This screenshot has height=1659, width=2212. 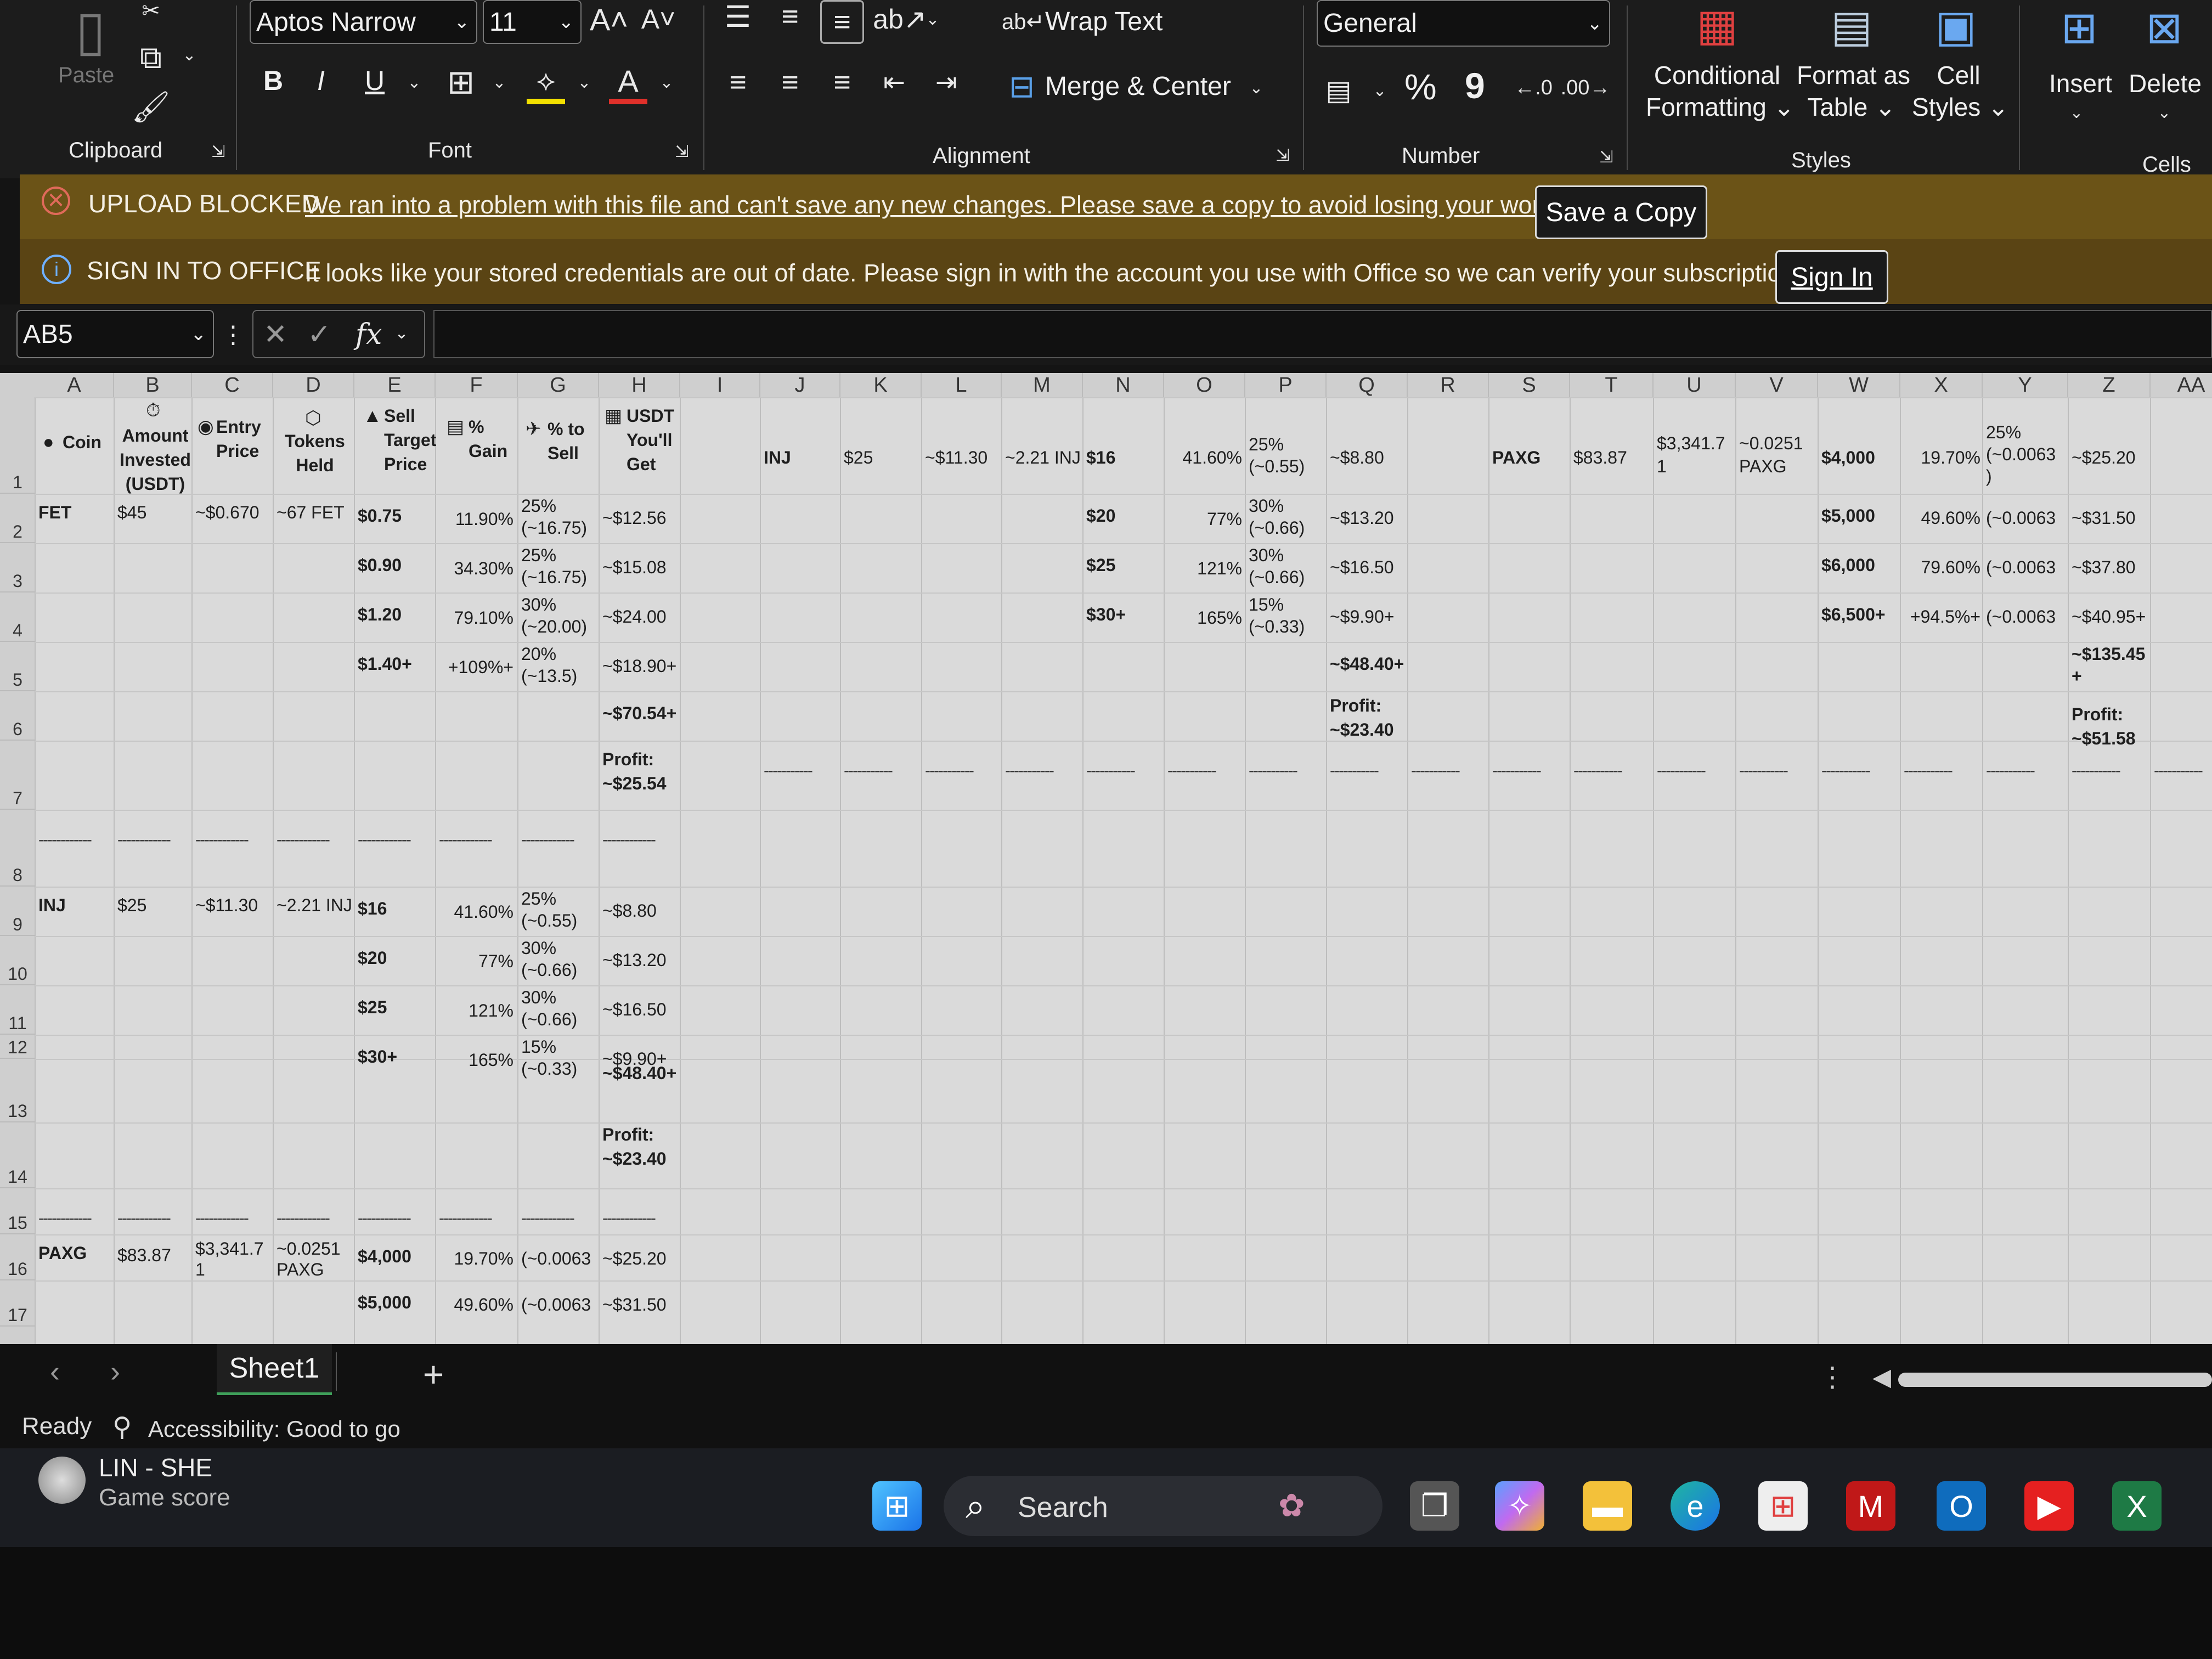 What do you see at coordinates (842, 82) in the screenshot?
I see `align-right-icon: ≡` at bounding box center [842, 82].